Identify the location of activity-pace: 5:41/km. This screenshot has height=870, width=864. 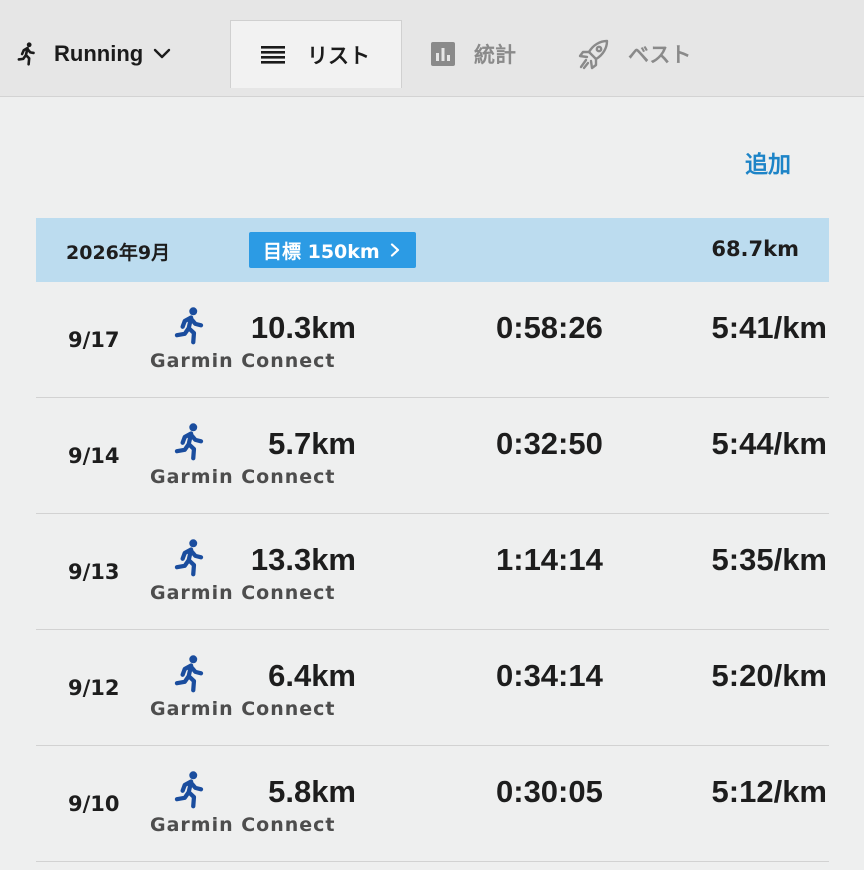
(769, 327).